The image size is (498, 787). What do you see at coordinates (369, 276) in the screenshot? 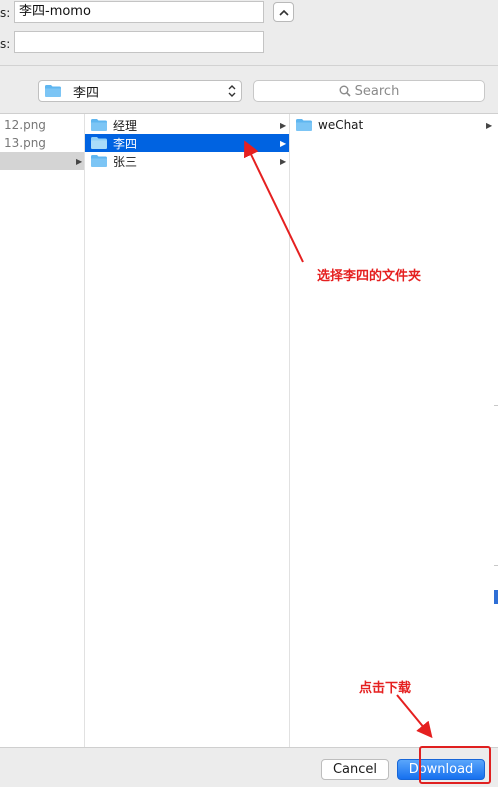
I see `annotation-select-folder: 选择李四的文件夹` at bounding box center [369, 276].